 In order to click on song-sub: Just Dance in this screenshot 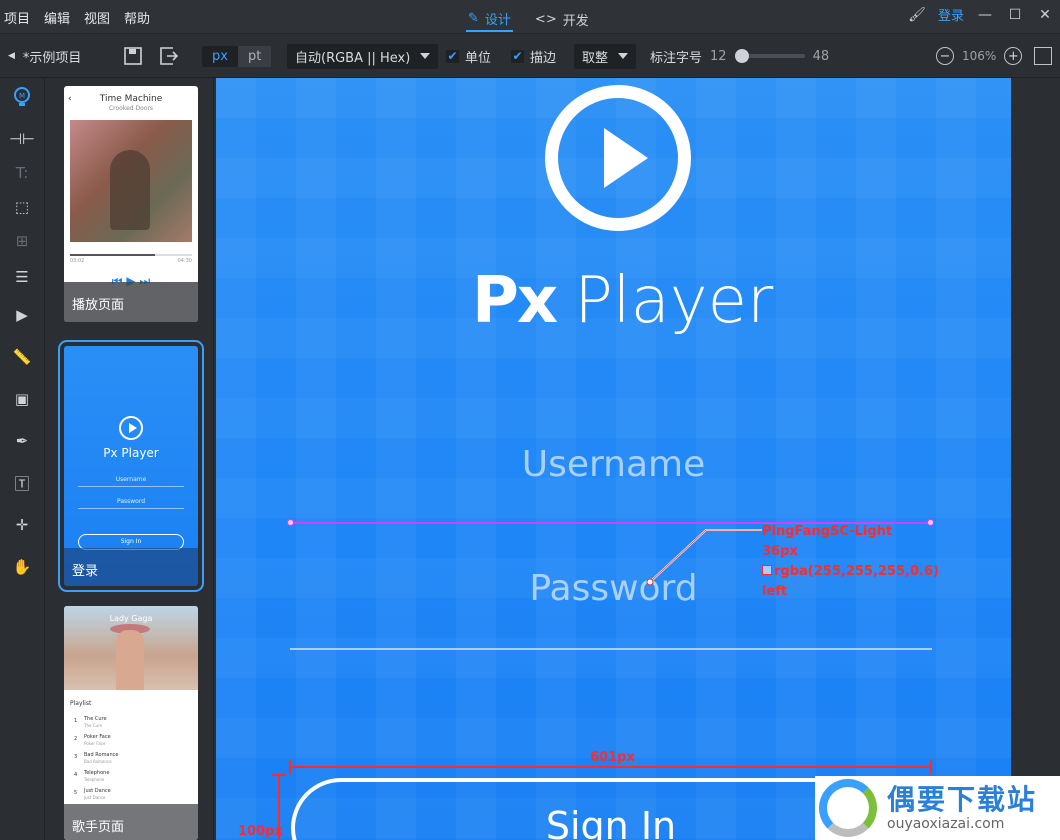, I will do `click(95, 797)`.